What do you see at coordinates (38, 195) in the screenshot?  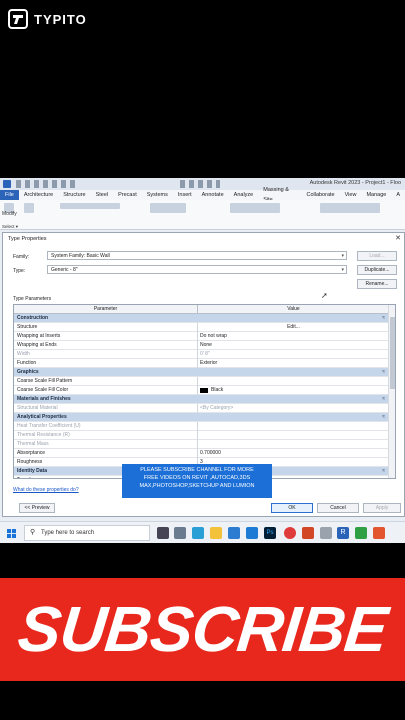 I see `tab-architecture: Architecture` at bounding box center [38, 195].